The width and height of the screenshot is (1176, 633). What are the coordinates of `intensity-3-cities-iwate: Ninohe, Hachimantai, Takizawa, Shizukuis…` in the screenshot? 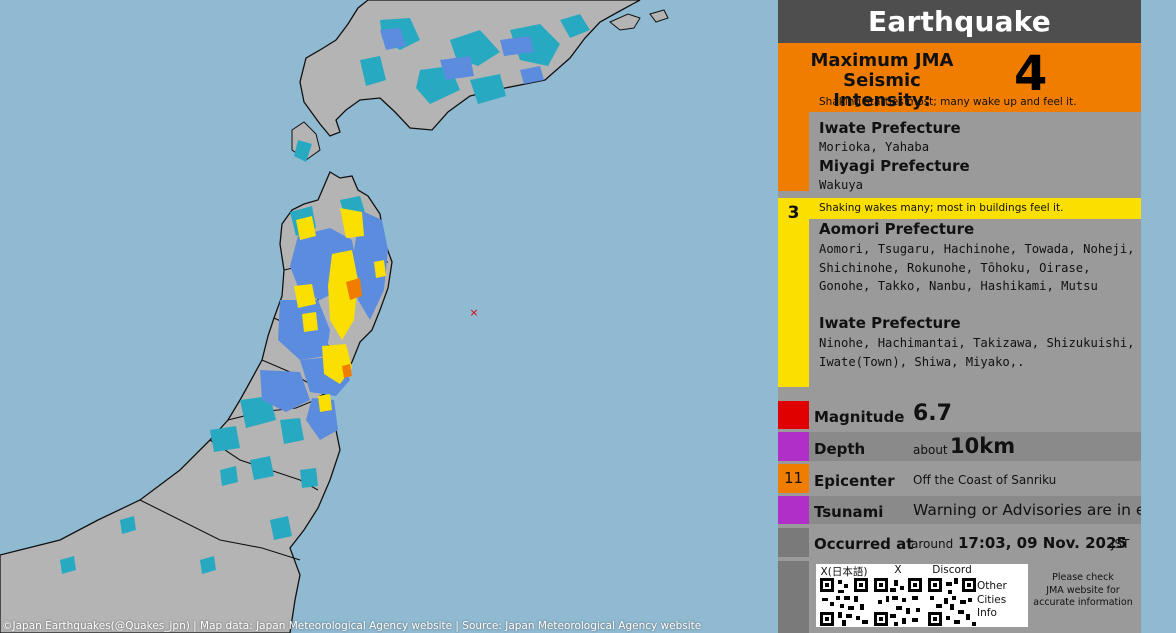 It's located at (977, 352).